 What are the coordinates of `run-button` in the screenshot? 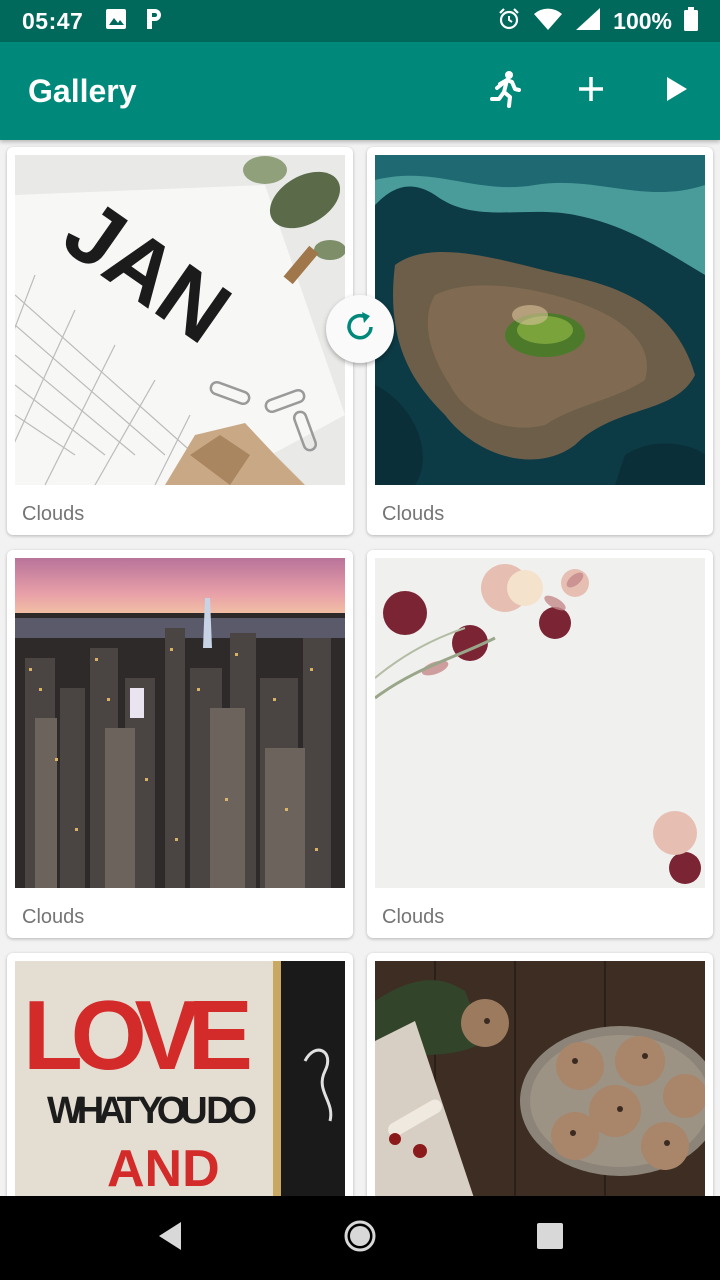 It's located at (505, 91).